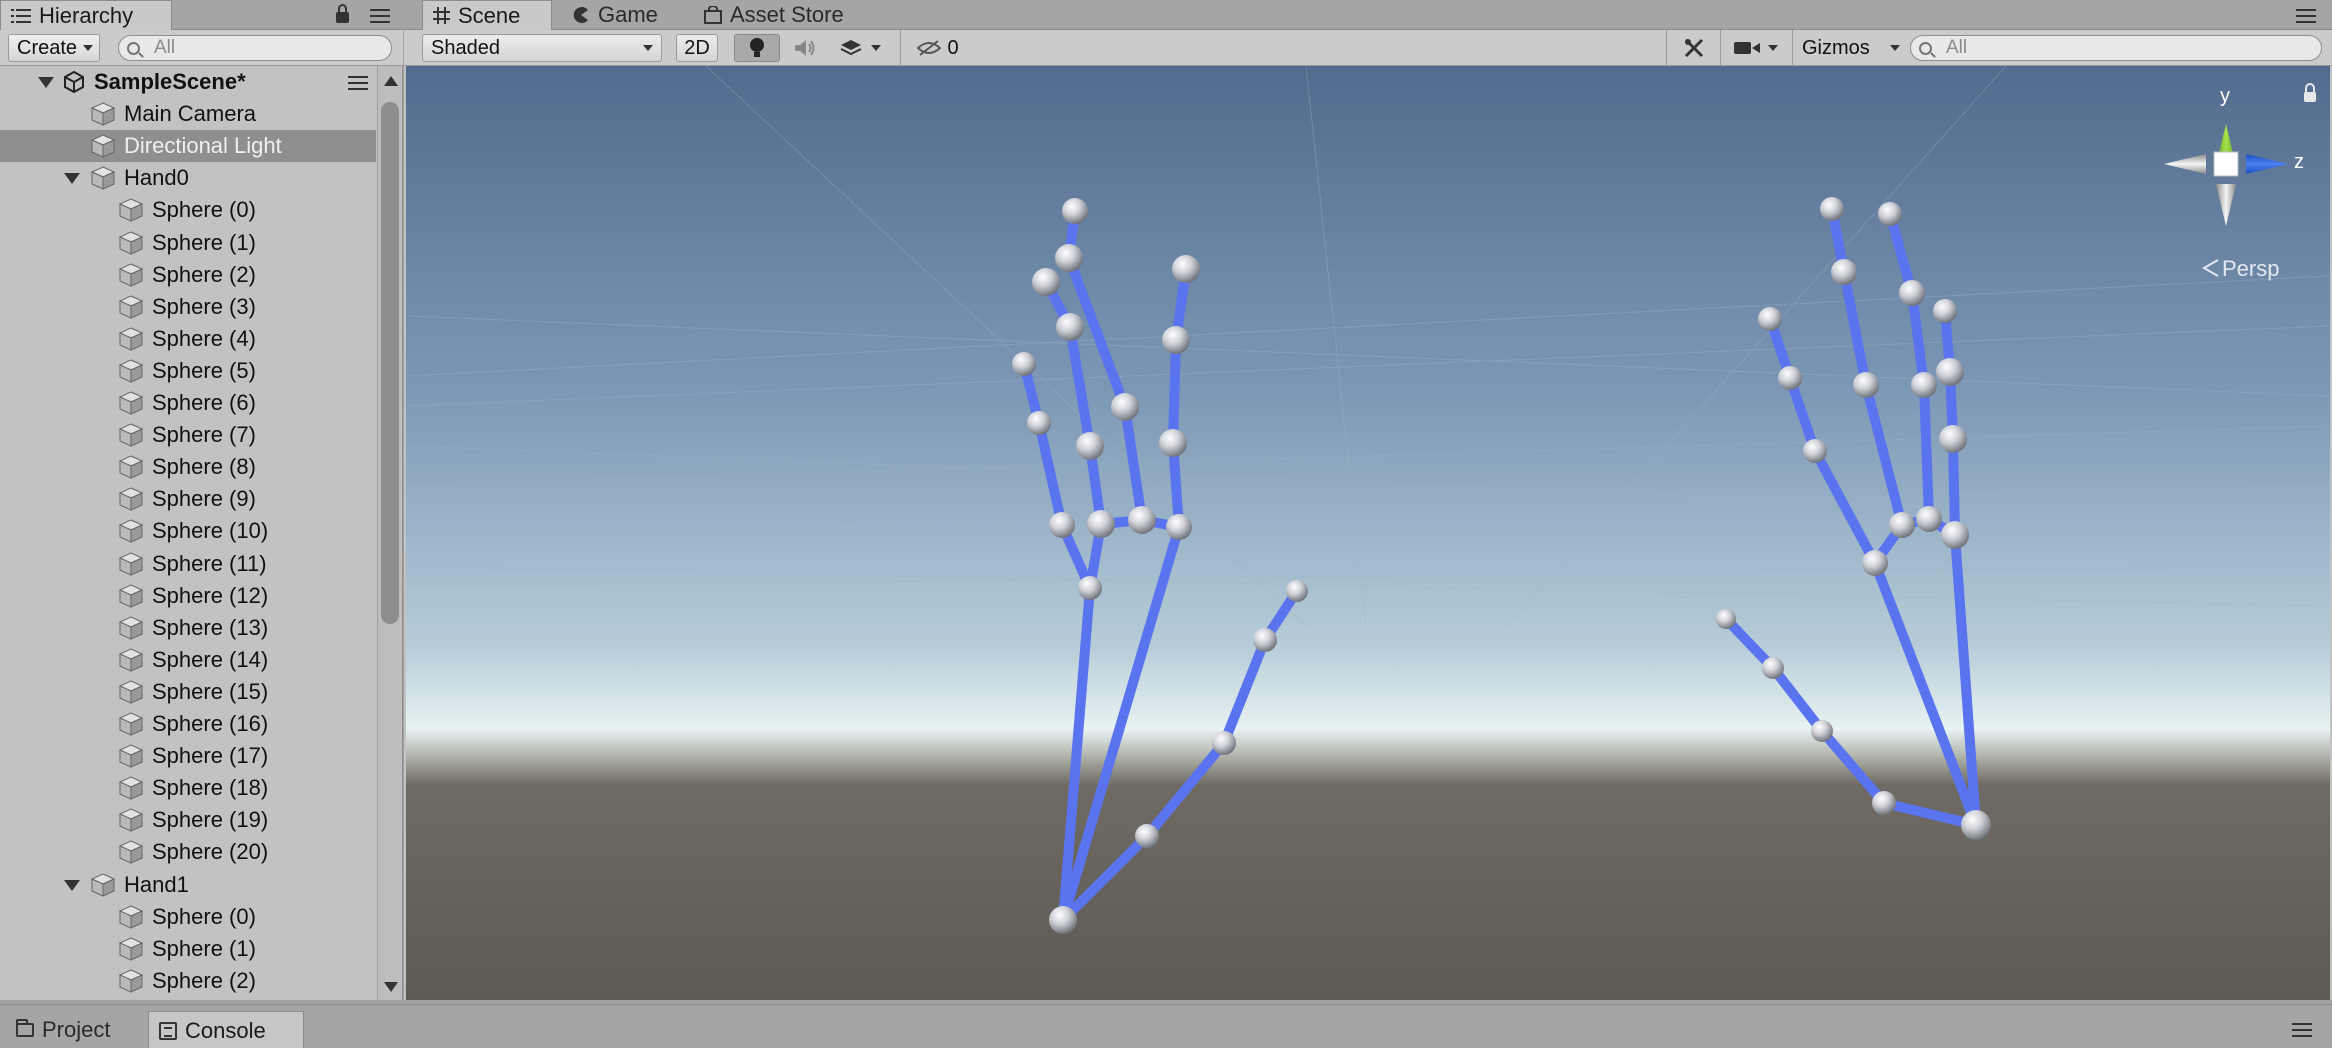  What do you see at coordinates (188, 564) in the screenshot?
I see `hierarchy-item: Sphere (11)` at bounding box center [188, 564].